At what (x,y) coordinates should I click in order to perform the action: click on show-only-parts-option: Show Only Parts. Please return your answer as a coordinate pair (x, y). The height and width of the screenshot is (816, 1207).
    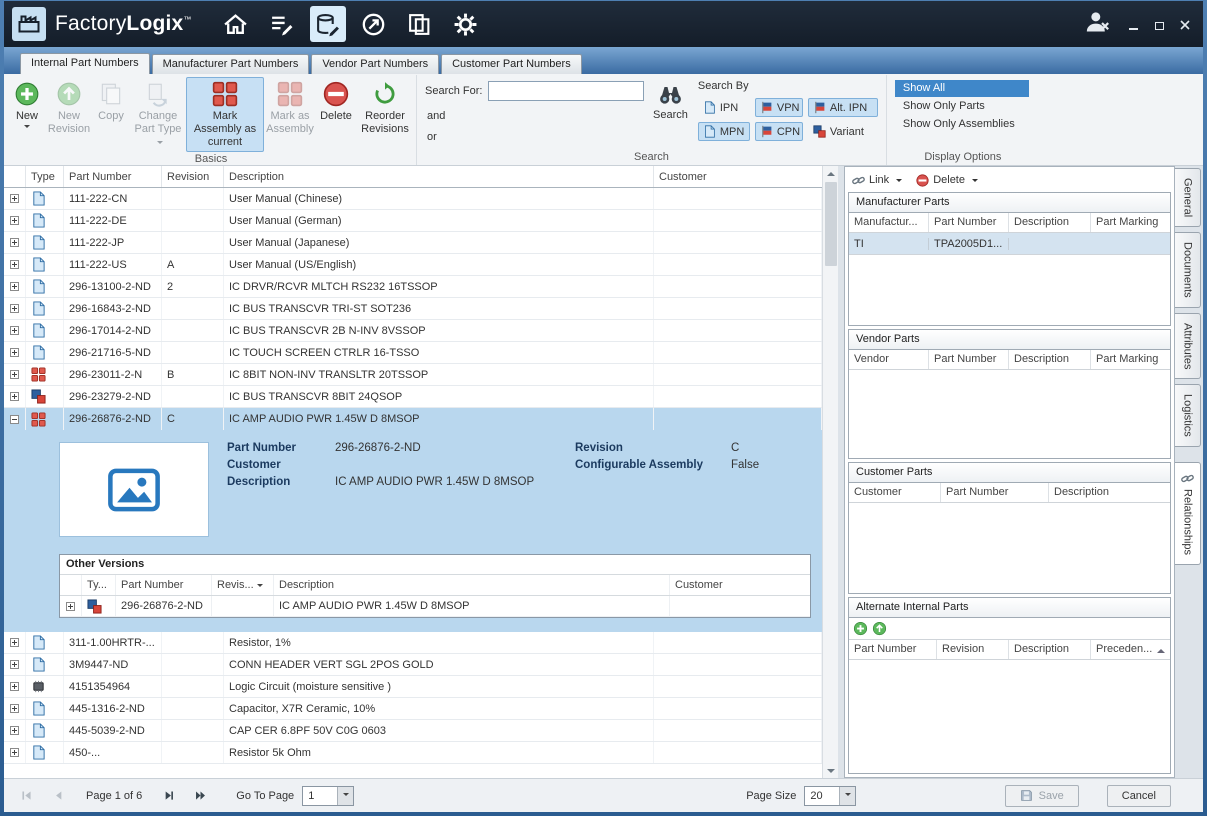
    Looking at the image, I should click on (962, 106).